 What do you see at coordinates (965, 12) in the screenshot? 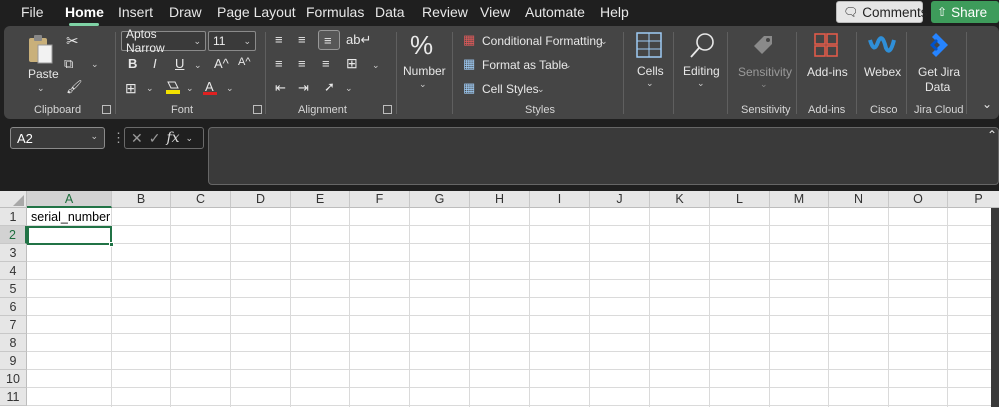
I see `share-button: ⇧ Share` at bounding box center [965, 12].